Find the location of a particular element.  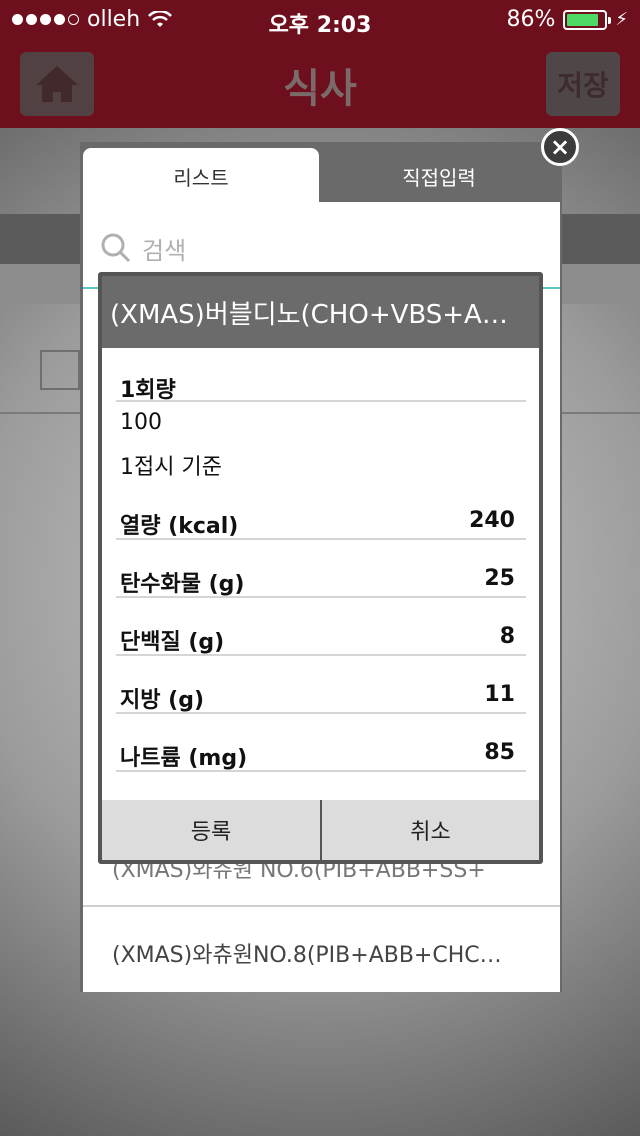

charging-icon: ⚡ is located at coordinates (621, 19).